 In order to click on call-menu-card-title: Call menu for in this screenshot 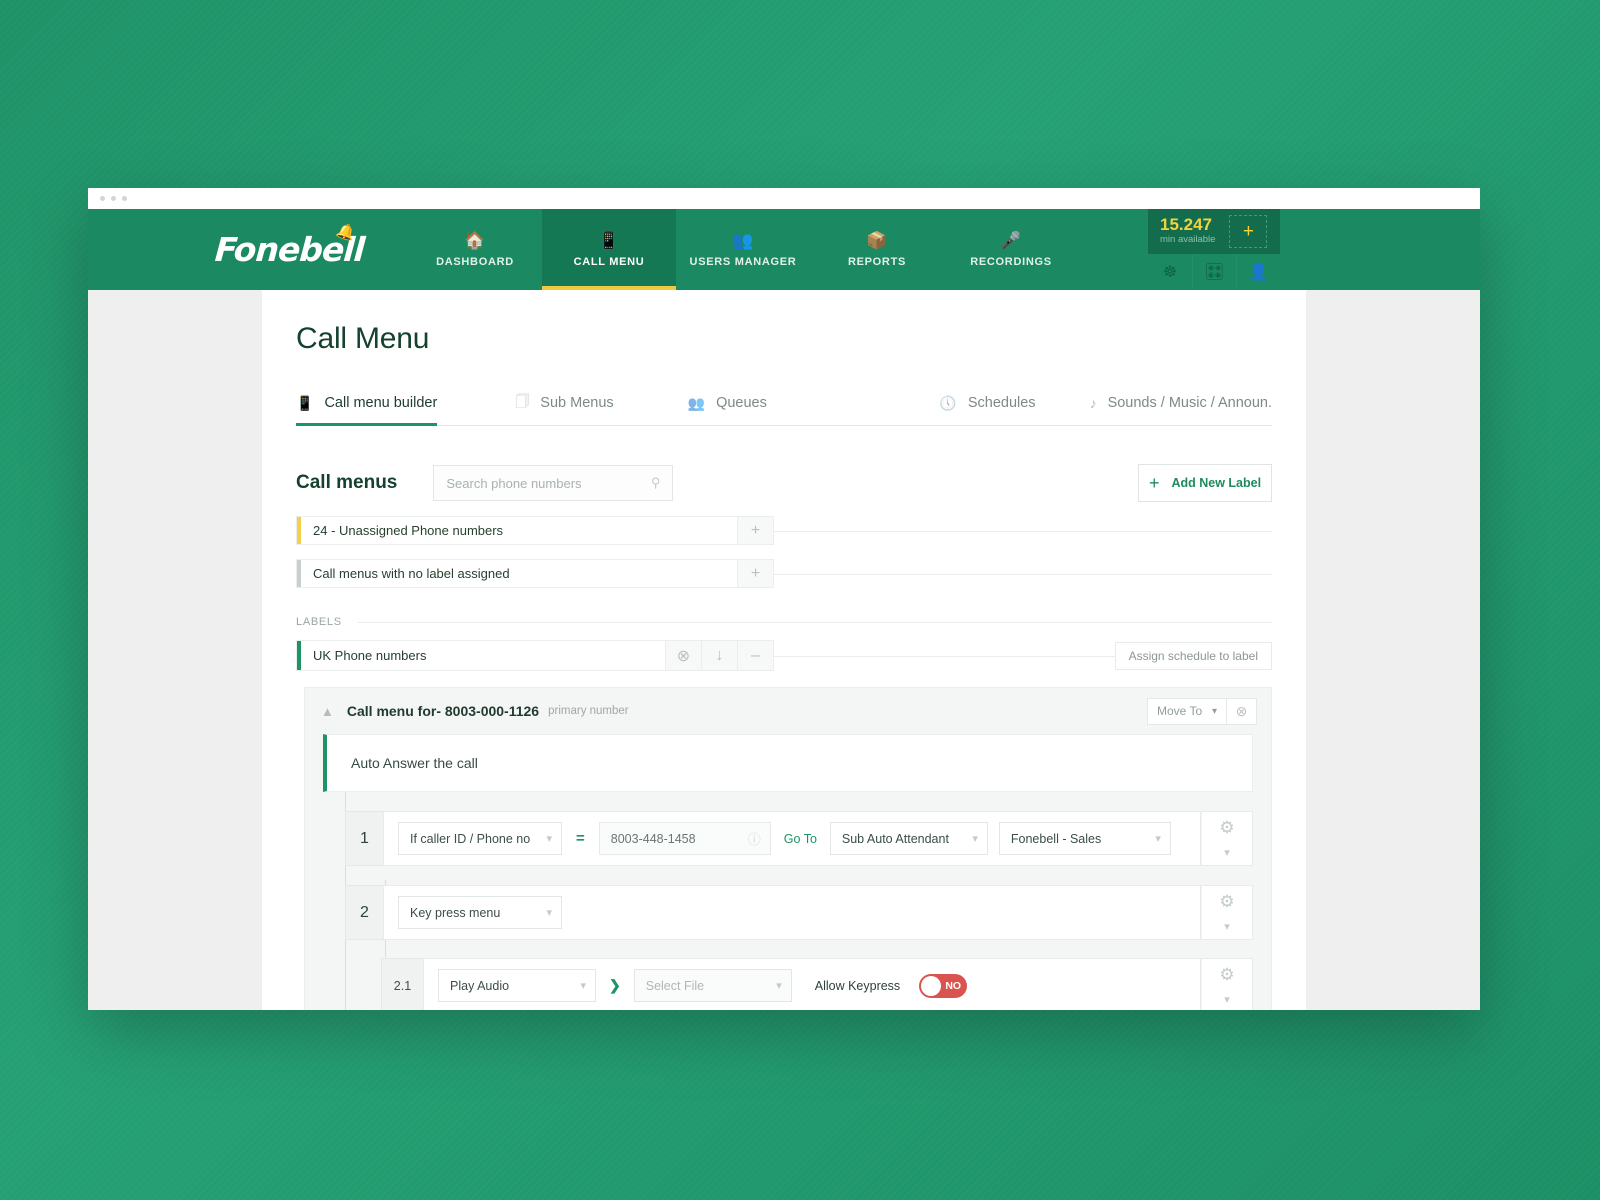, I will do `click(391, 711)`.